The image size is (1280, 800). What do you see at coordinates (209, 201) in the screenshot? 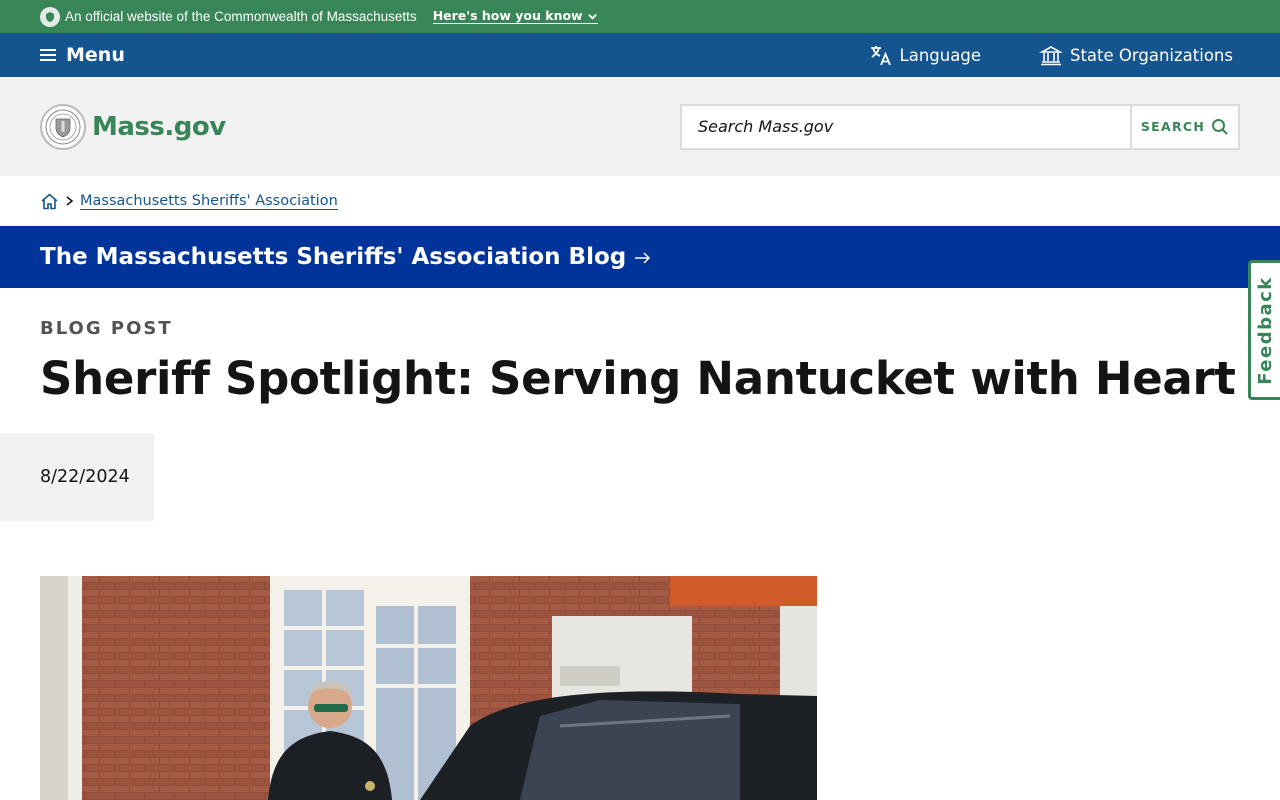
I see `breadcrumb-link: Massachusetts Sheriffs' Association` at bounding box center [209, 201].